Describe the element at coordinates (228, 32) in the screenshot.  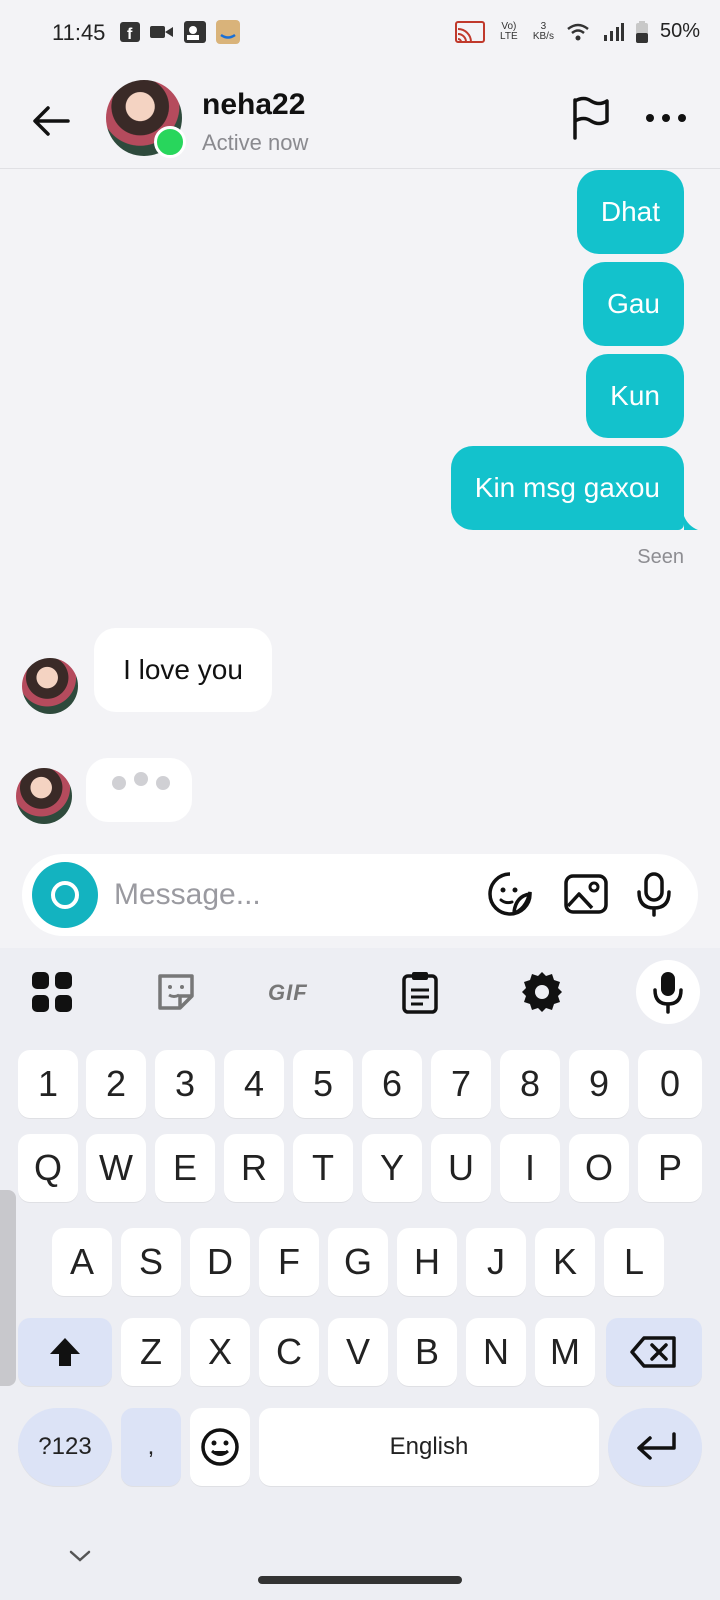
I see `amazon-icon` at that location.